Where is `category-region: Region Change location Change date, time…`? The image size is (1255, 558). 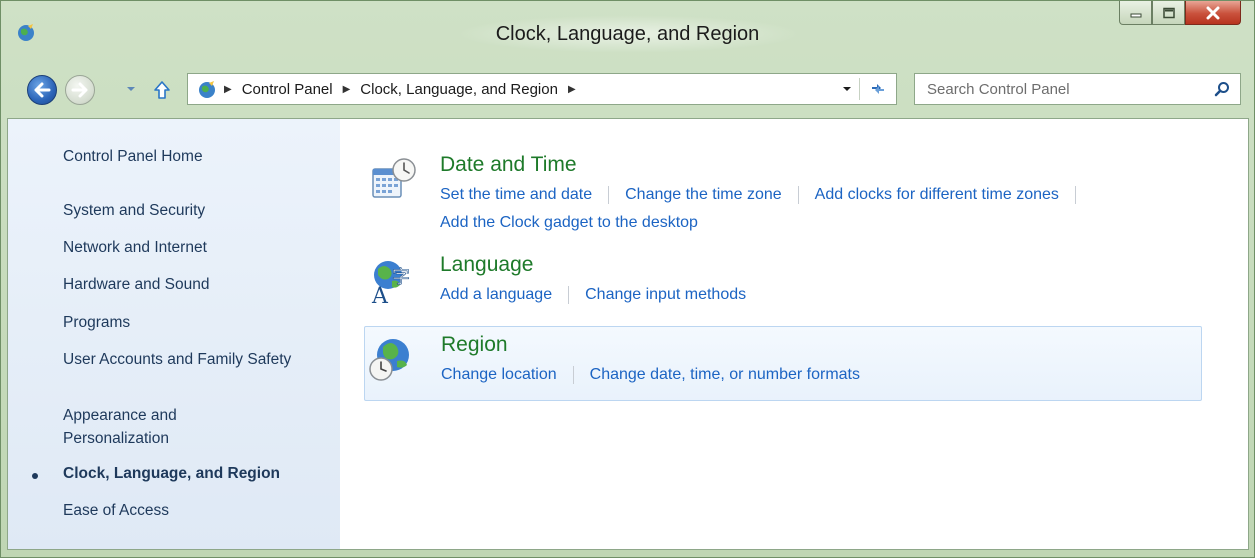 category-region: Region Change location Change date, time… is located at coordinates (783, 363).